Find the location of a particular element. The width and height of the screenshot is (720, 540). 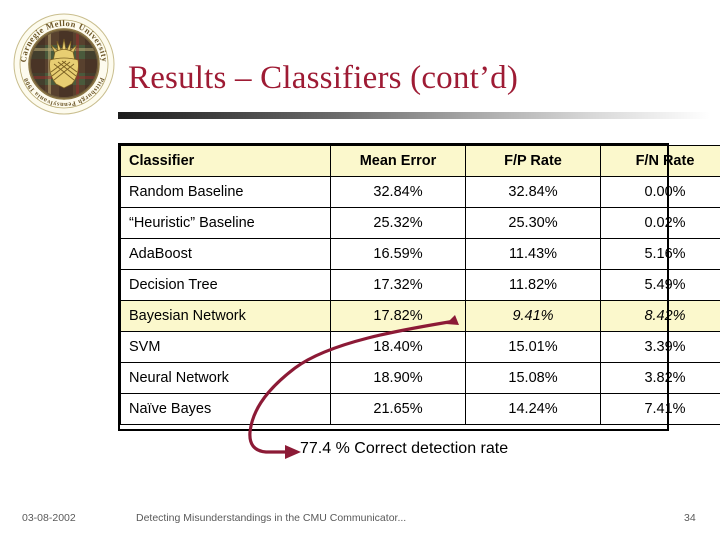

table-row: Neural Network 18.90% 15.08% 3.82% is located at coordinates (420, 378).